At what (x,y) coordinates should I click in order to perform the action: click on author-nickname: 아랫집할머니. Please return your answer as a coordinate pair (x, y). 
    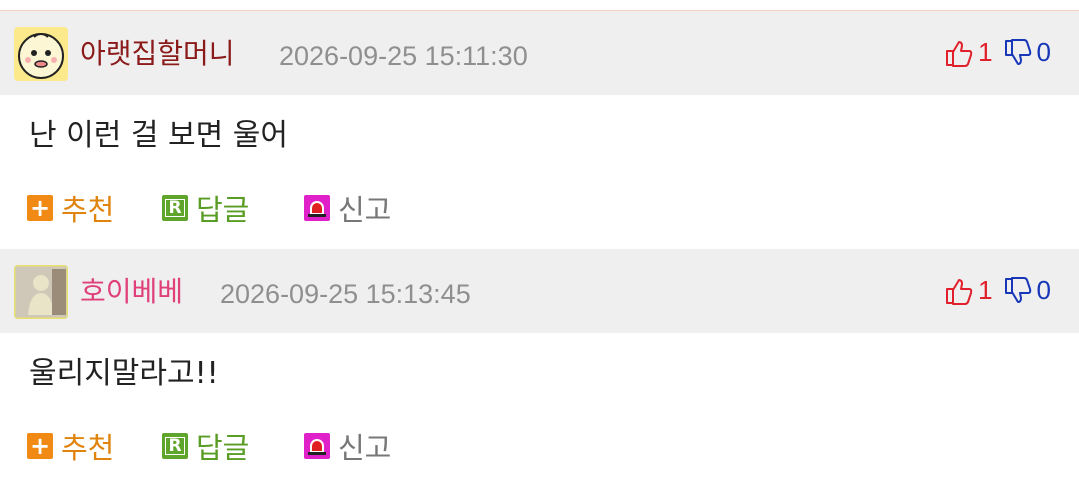
    Looking at the image, I should click on (157, 54).